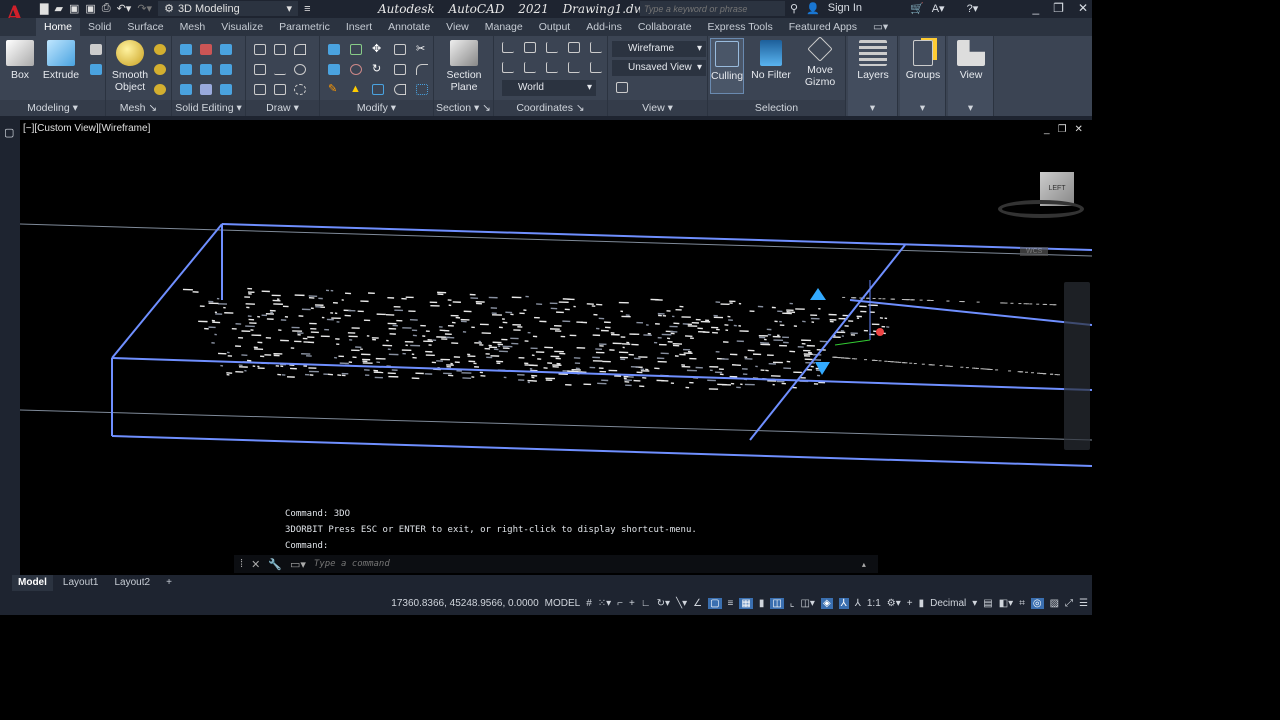  Describe the element at coordinates (52, 108) in the screenshot. I see `panel-label: Modeling ▾` at that location.